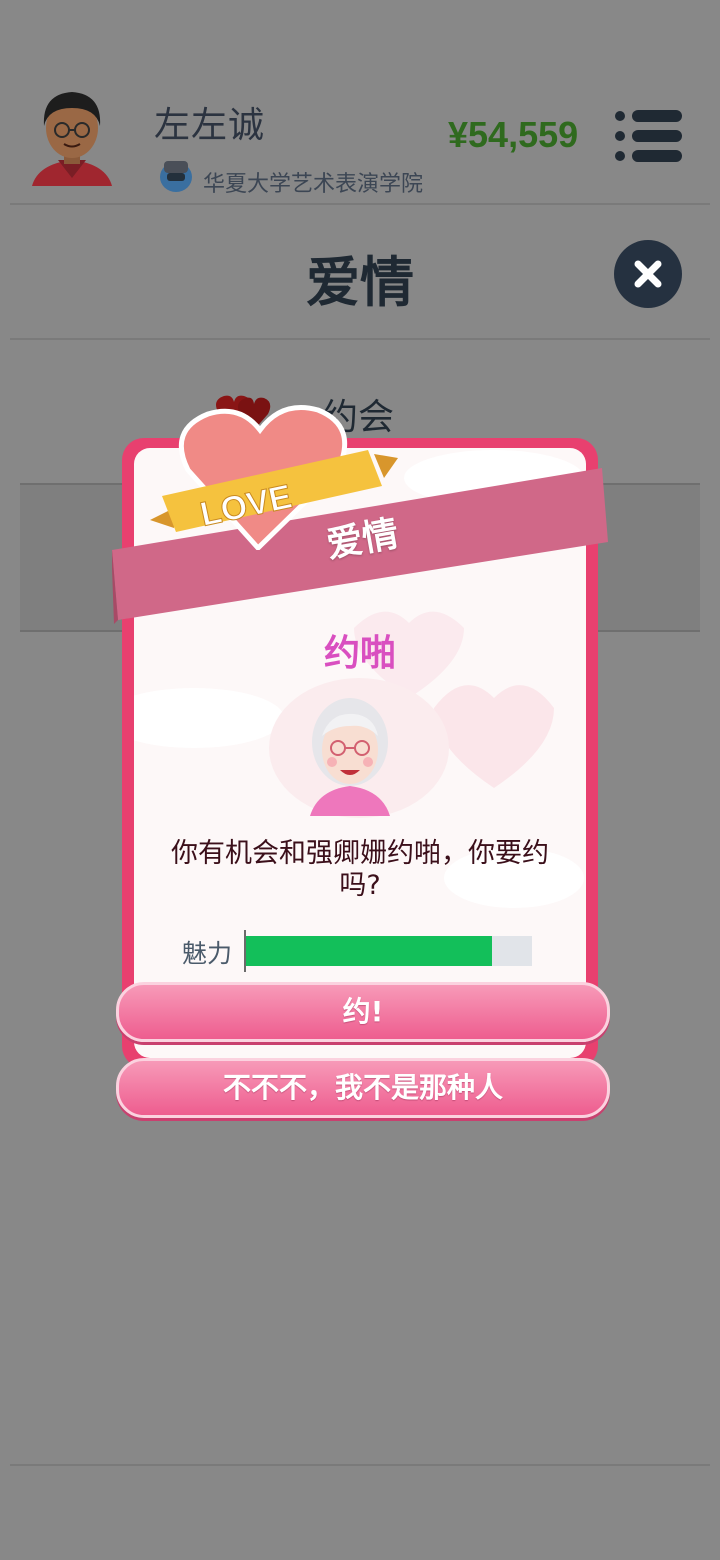  I want to click on close-button, so click(648, 274).